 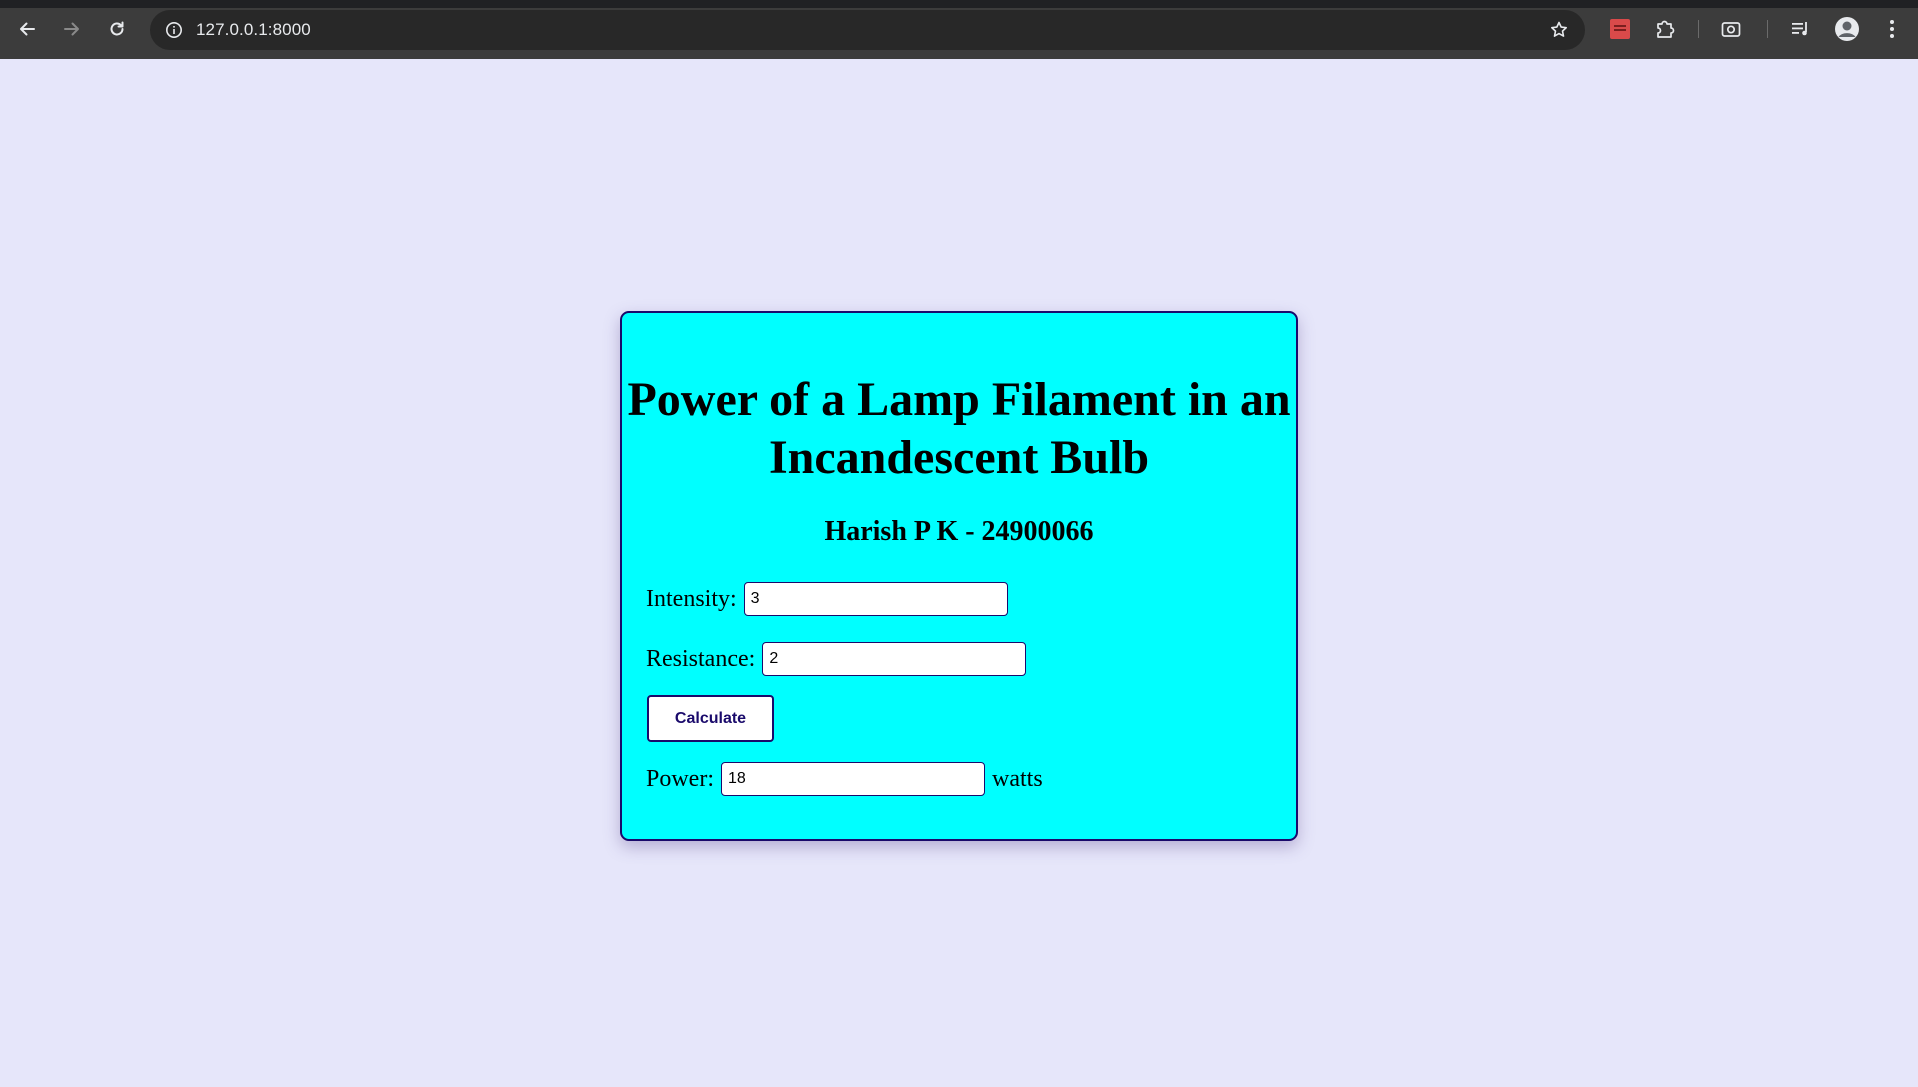 I want to click on kebab-menu-icon, so click(x=1892, y=29).